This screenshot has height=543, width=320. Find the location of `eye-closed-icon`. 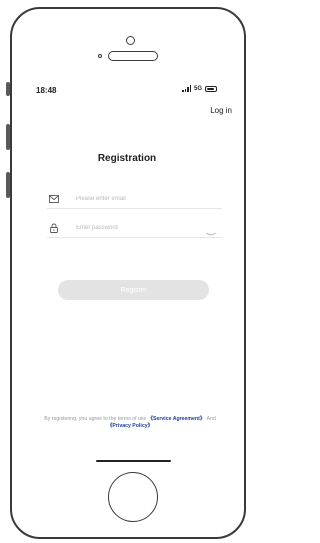

eye-closed-icon is located at coordinates (211, 233).